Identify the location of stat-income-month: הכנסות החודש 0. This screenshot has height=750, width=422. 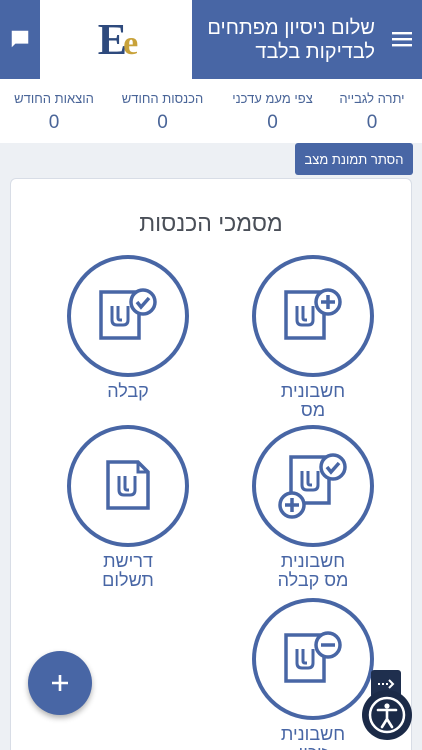
(162, 112).